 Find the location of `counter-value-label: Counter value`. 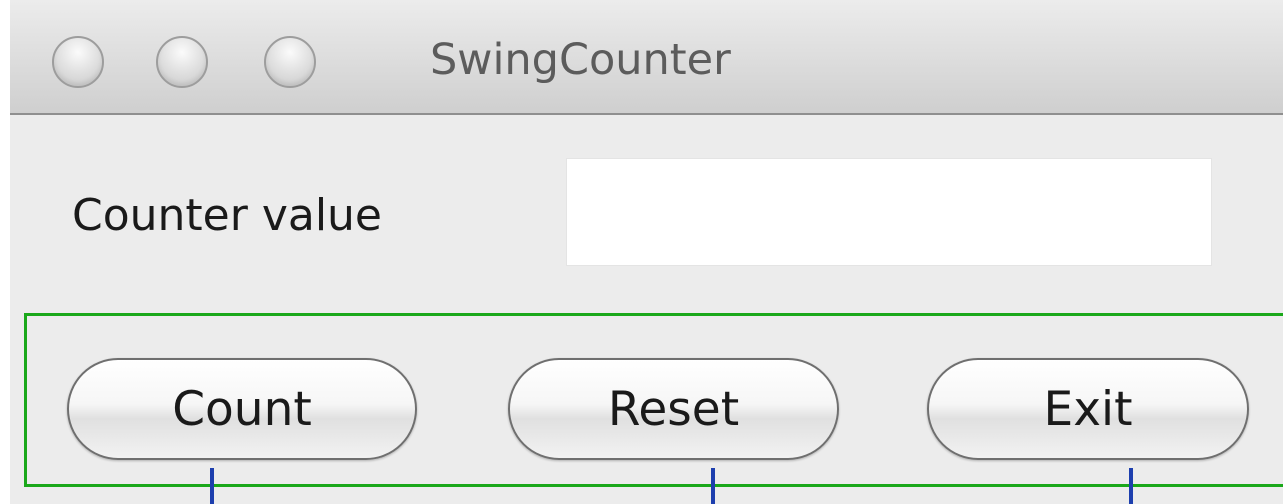

counter-value-label: Counter value is located at coordinates (227, 215).